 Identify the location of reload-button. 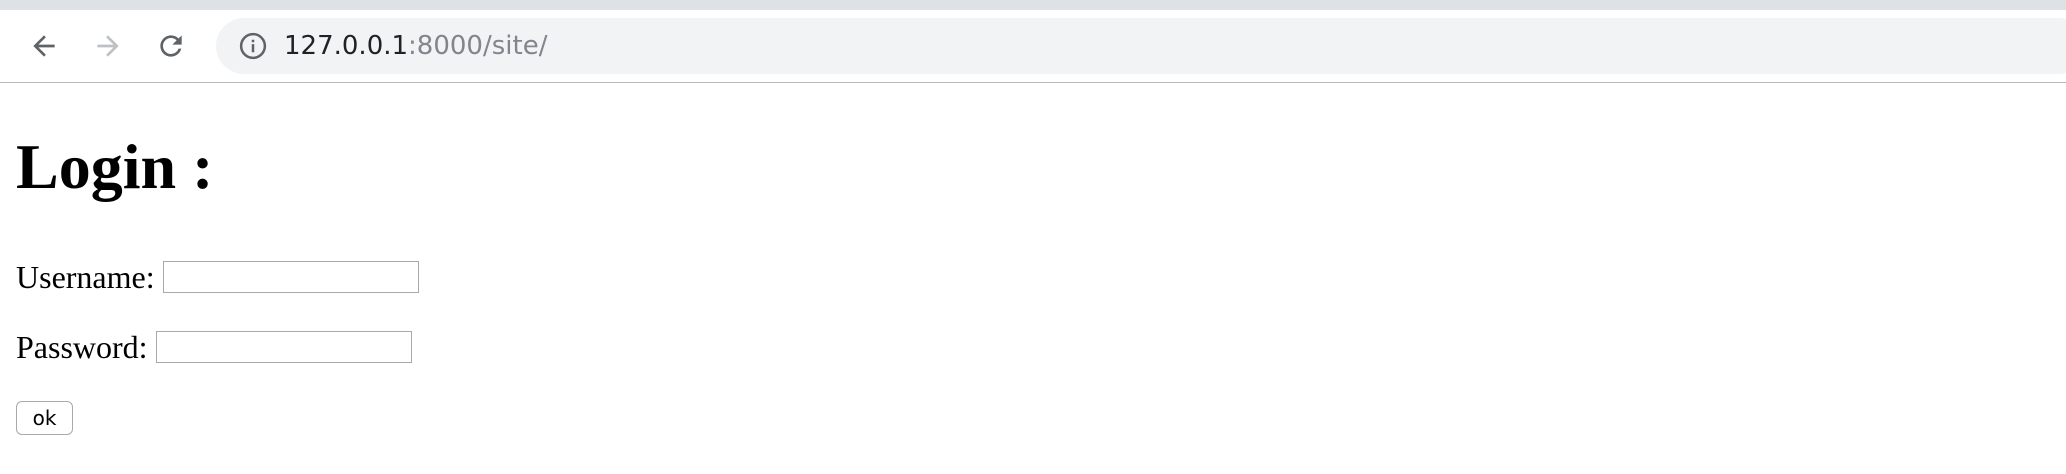
(171, 46).